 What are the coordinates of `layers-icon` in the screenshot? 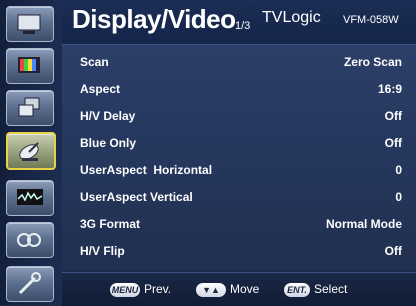 It's located at (29, 107).